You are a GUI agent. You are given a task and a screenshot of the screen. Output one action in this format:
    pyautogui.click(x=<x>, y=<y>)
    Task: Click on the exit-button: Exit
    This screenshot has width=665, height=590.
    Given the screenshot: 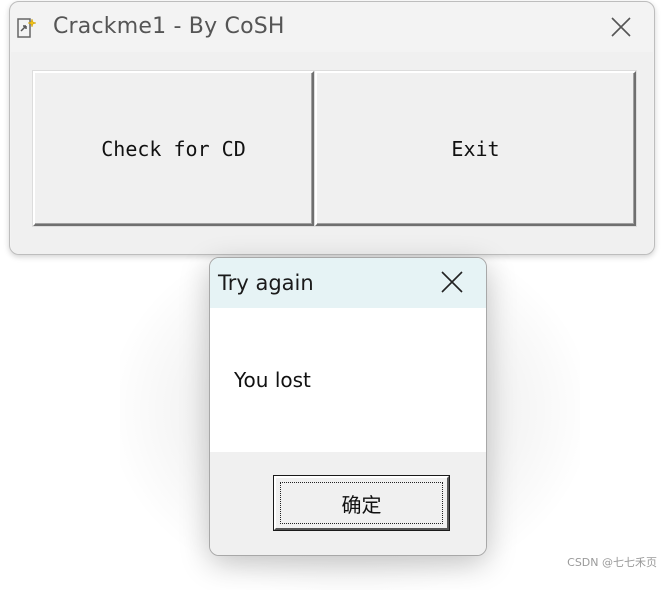 What is the action you would take?
    pyautogui.click(x=475, y=148)
    